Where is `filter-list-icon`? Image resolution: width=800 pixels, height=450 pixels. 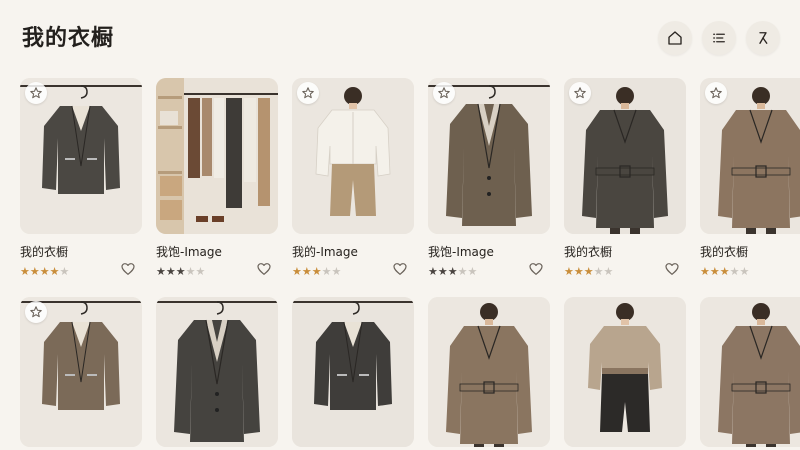
filter-list-icon is located at coordinates (719, 38).